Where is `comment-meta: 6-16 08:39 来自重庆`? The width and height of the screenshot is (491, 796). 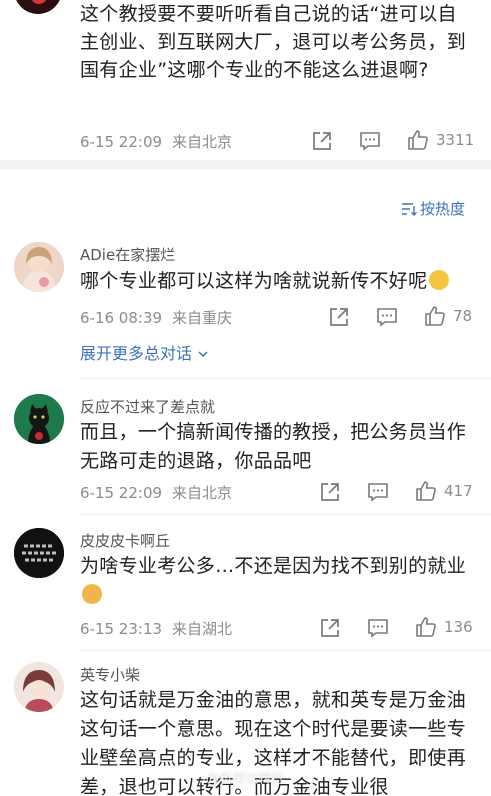
comment-meta: 6-16 08:39 来自重庆 is located at coordinates (156, 317).